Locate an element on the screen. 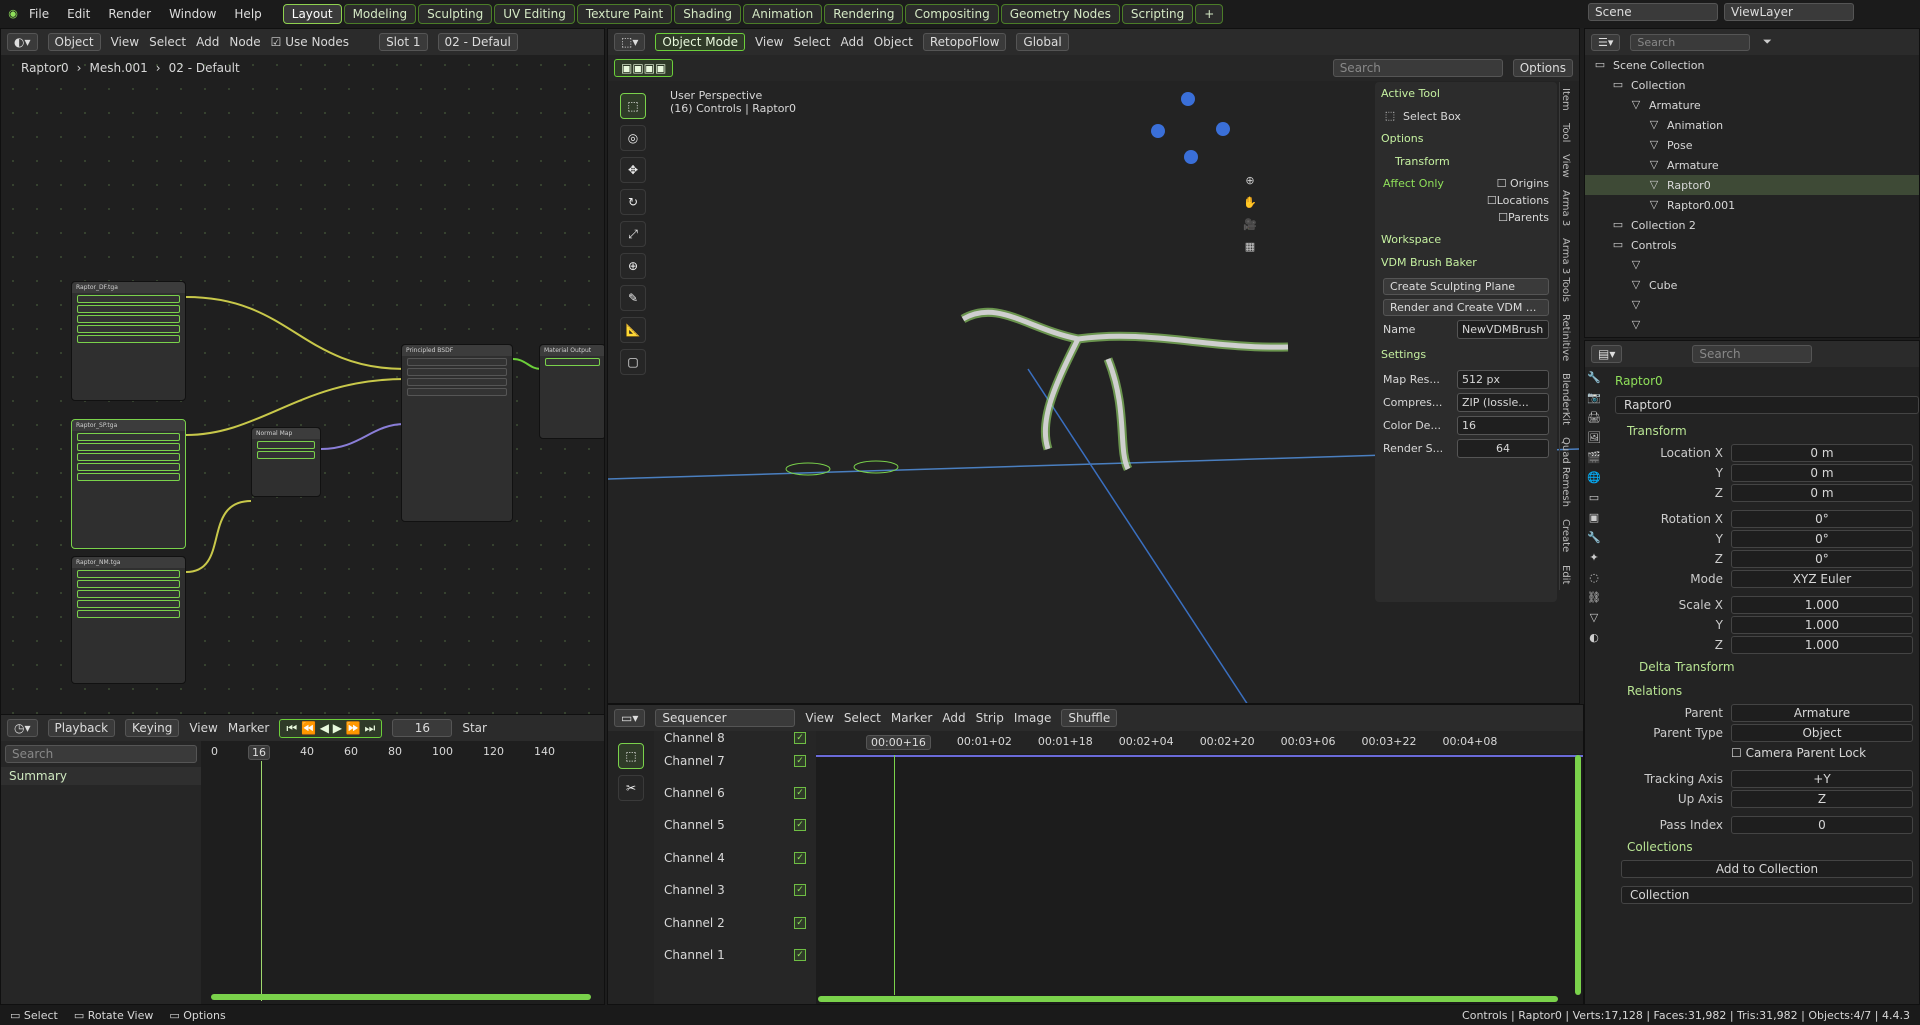 The height and width of the screenshot is (1025, 1920). menu-edit: Edit is located at coordinates (78, 14).